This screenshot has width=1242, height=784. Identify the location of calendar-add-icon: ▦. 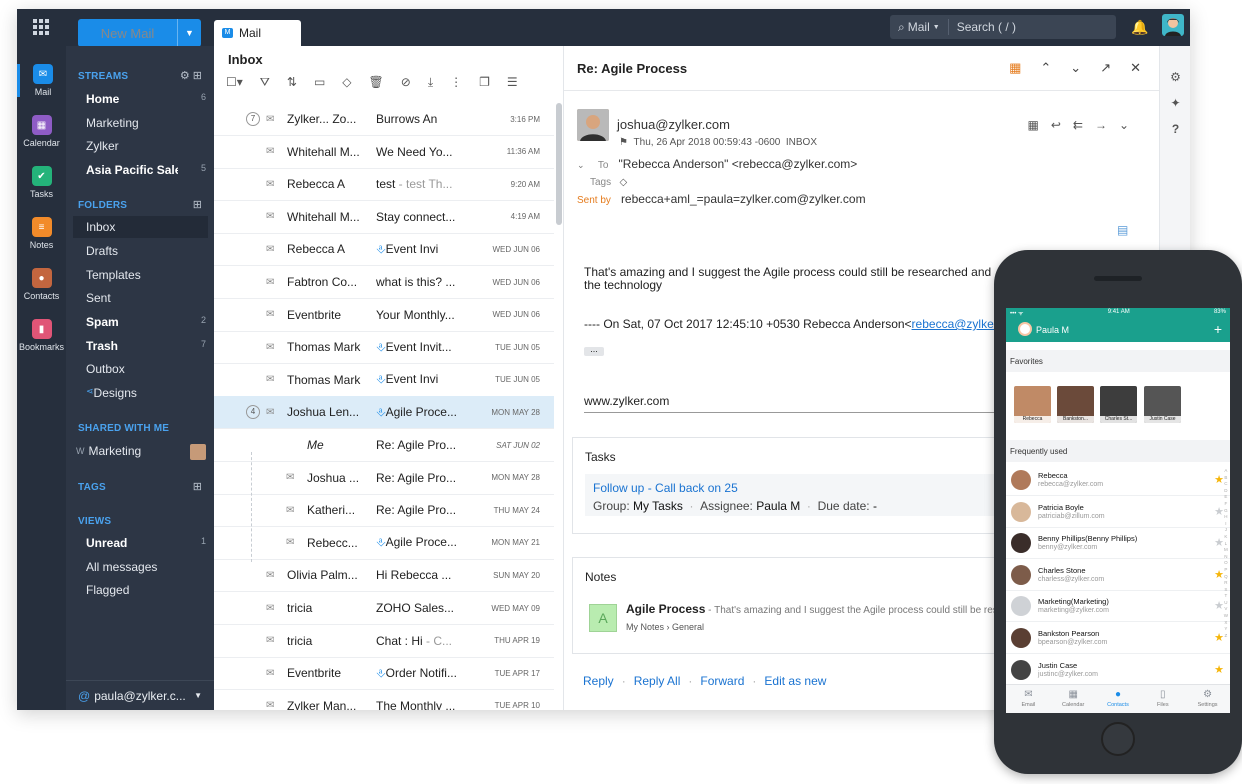
(1032, 125).